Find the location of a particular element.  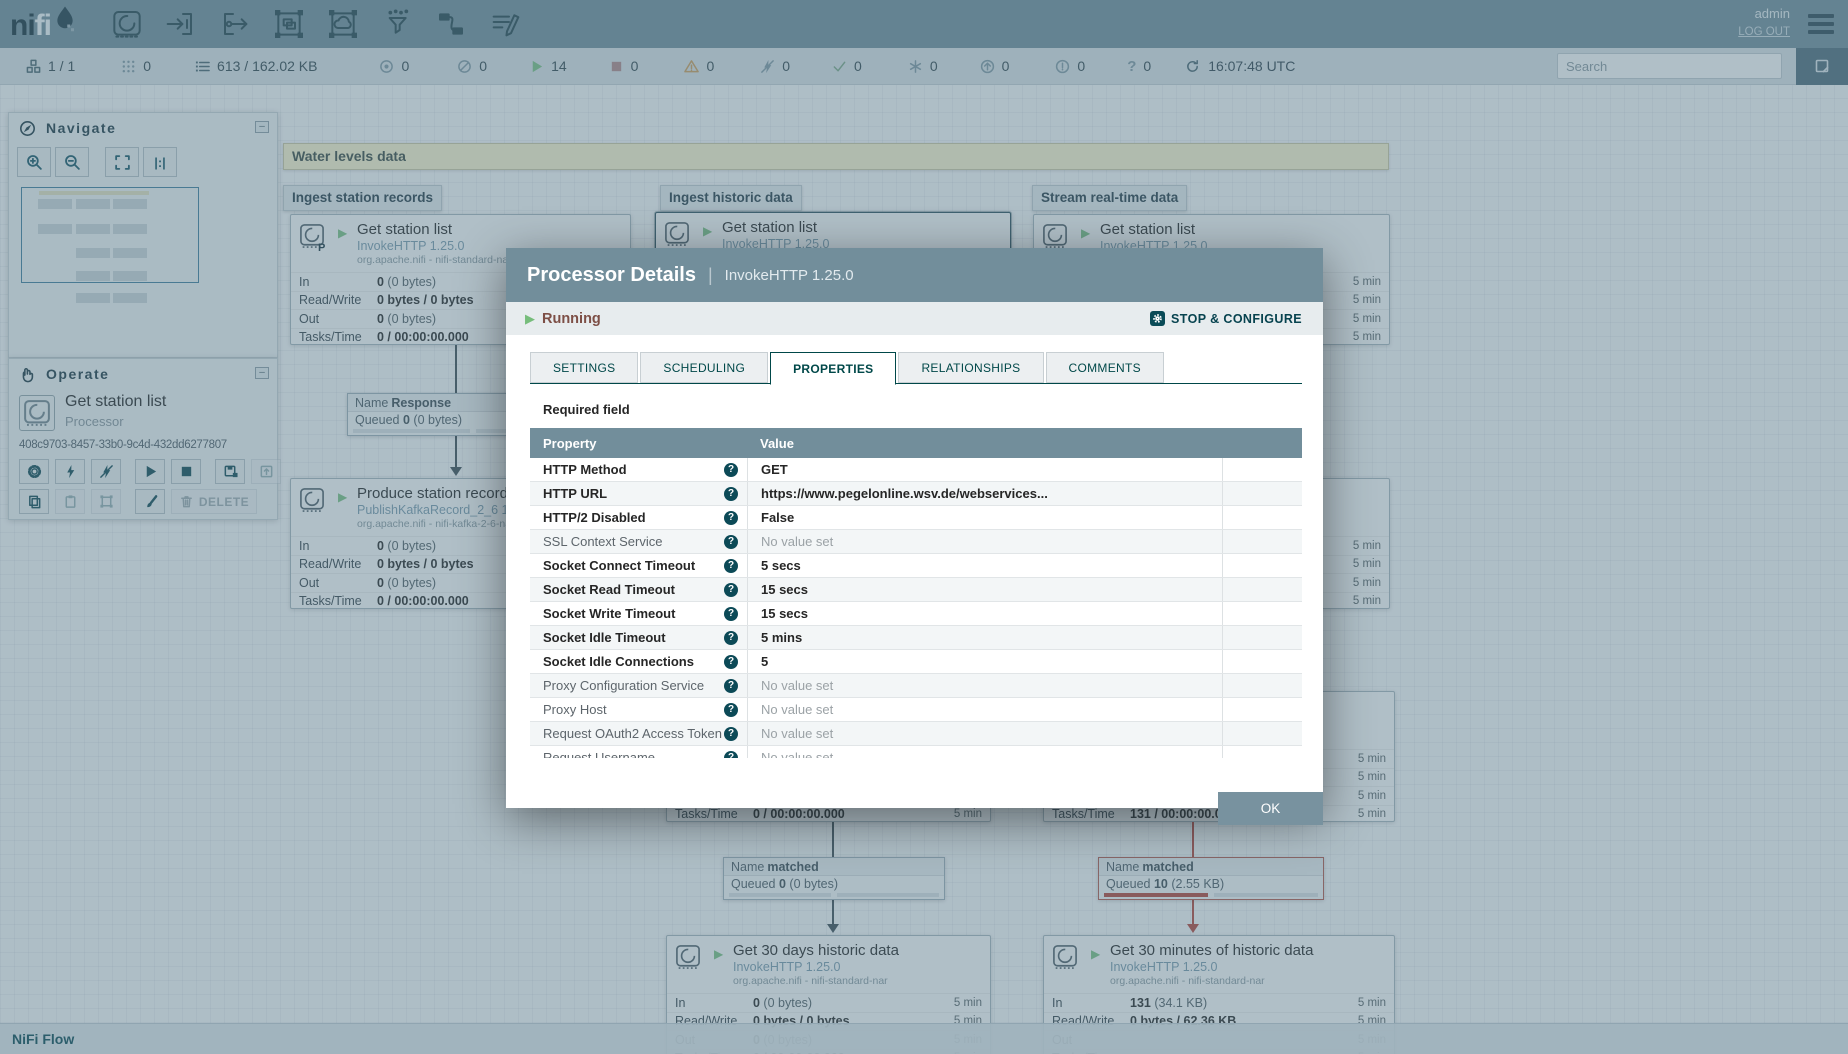

property-row: Socket Idle Timeout? 5 mins is located at coordinates (916, 638).